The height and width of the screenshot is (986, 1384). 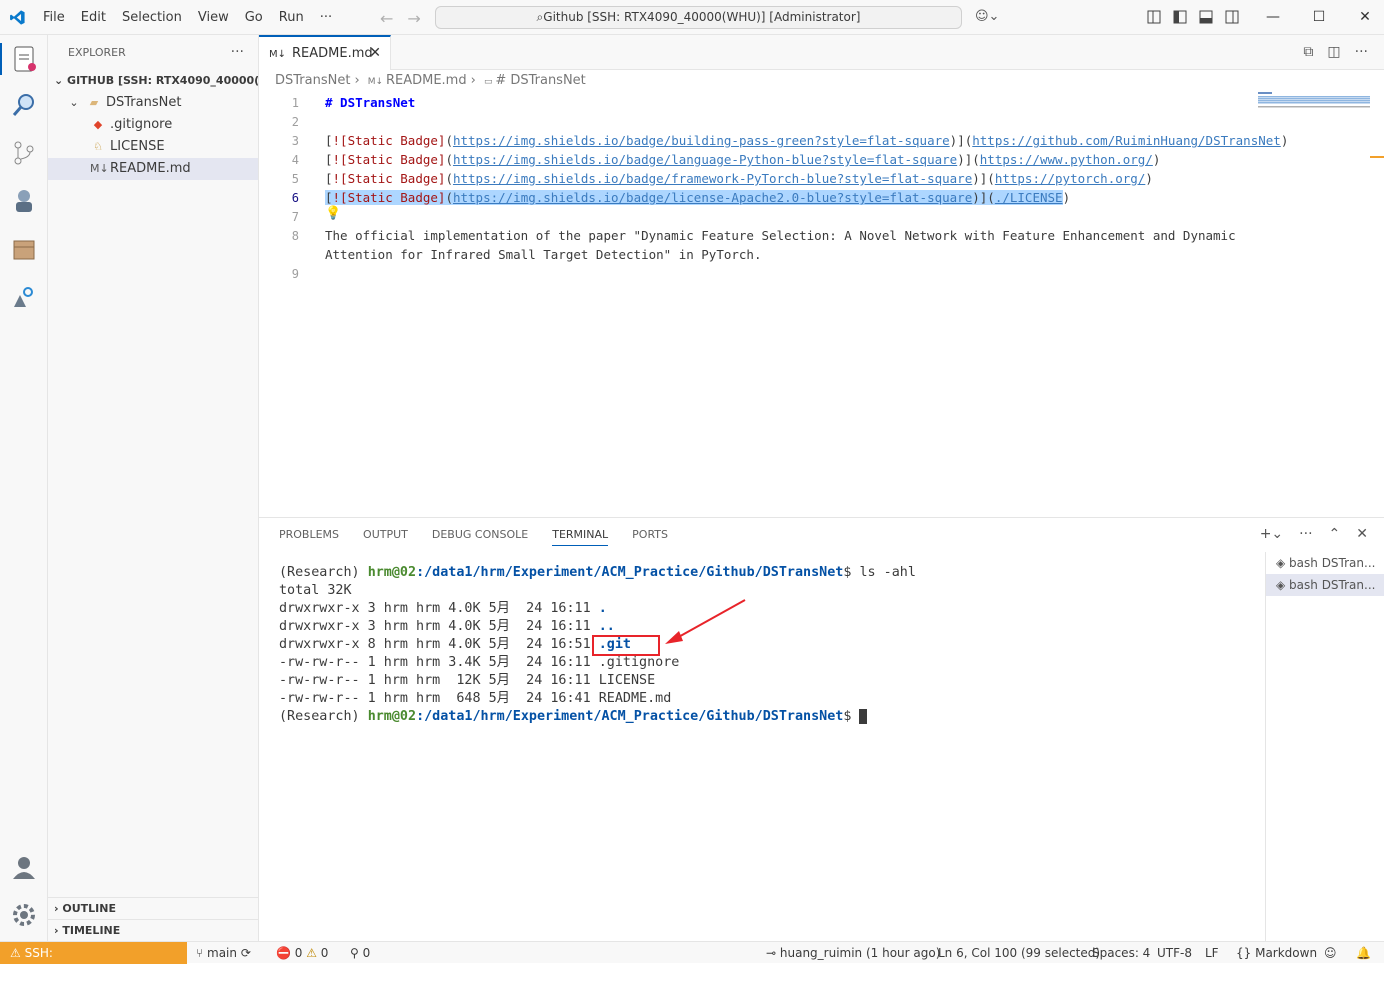 I want to click on tab-readme: M↓ README.md ✕, so click(x=325, y=52).